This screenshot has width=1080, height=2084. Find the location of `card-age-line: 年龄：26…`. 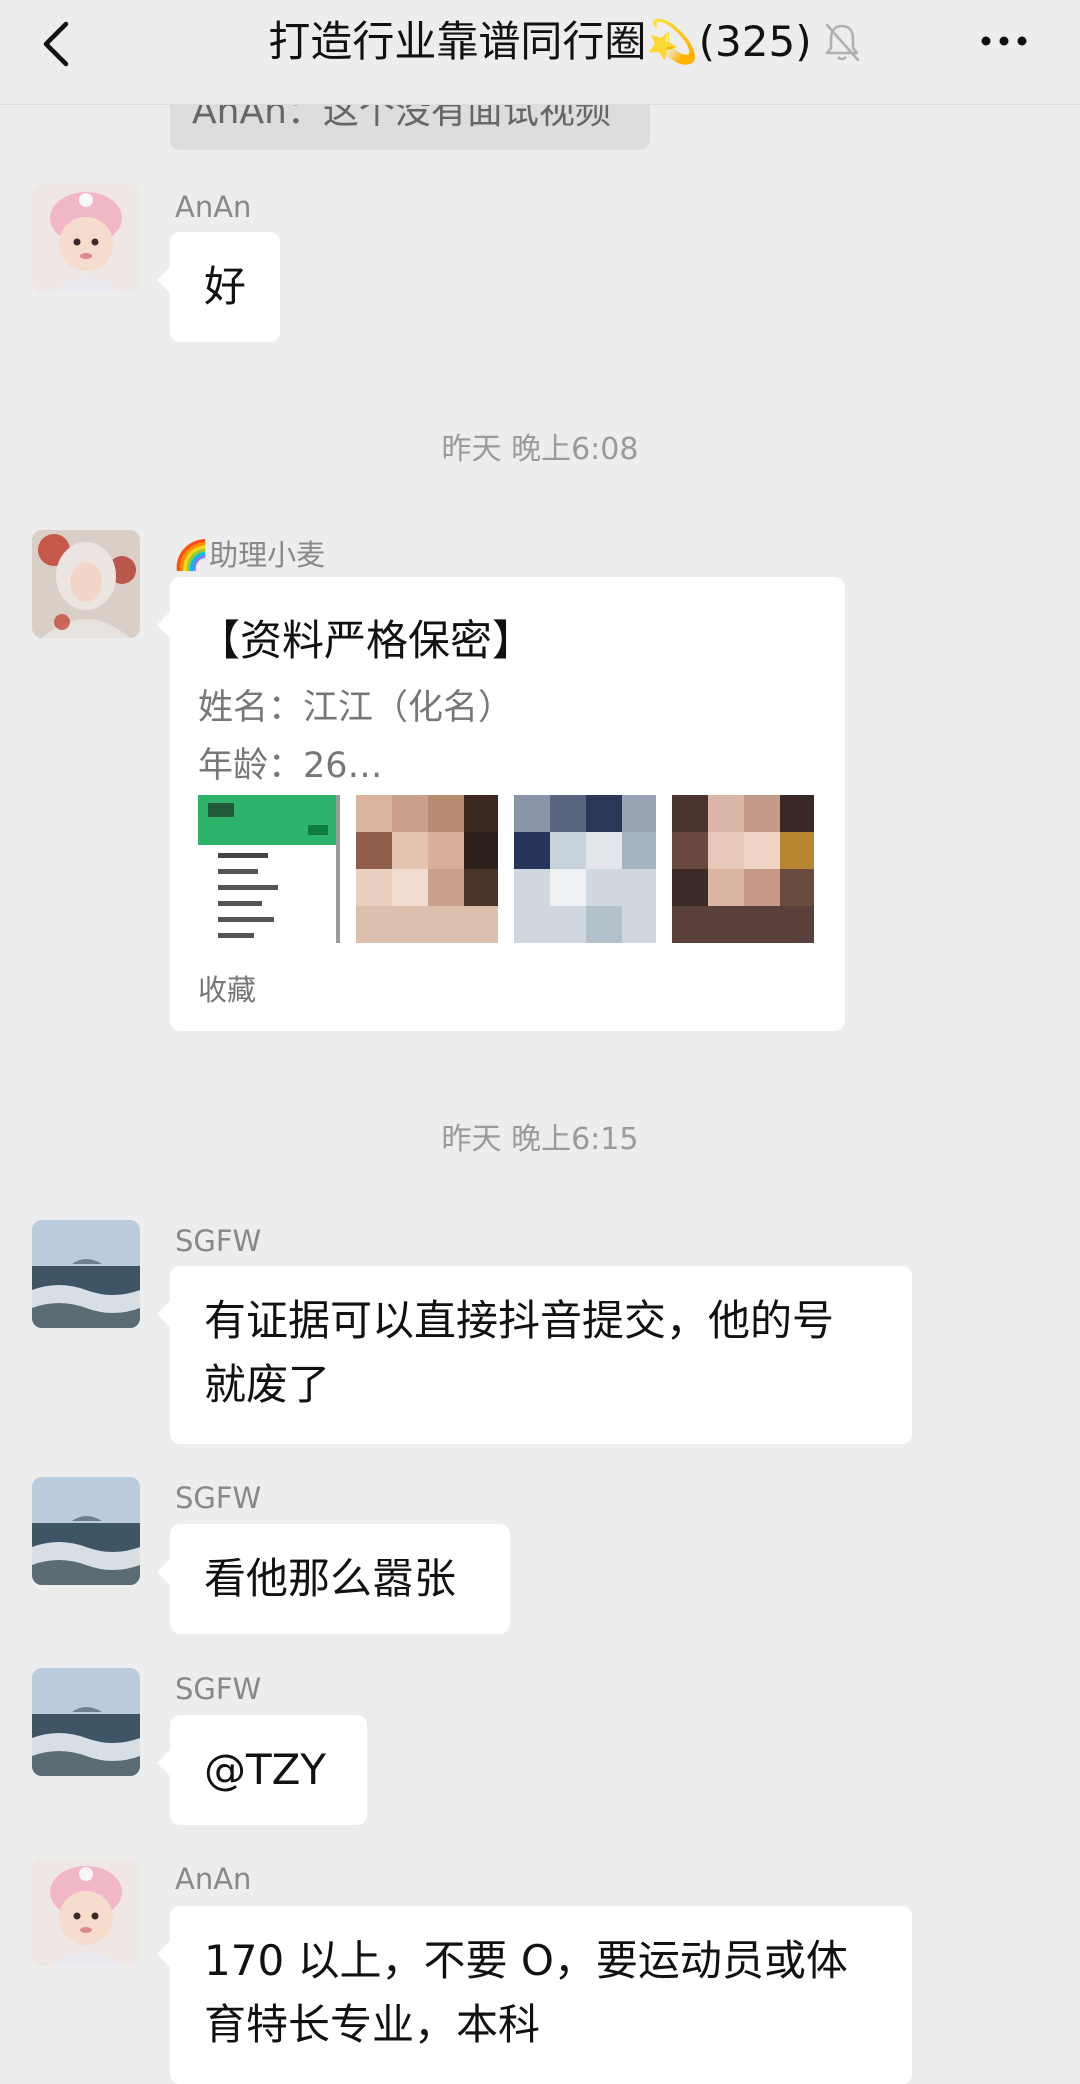

card-age-line: 年龄：26… is located at coordinates (290, 766).